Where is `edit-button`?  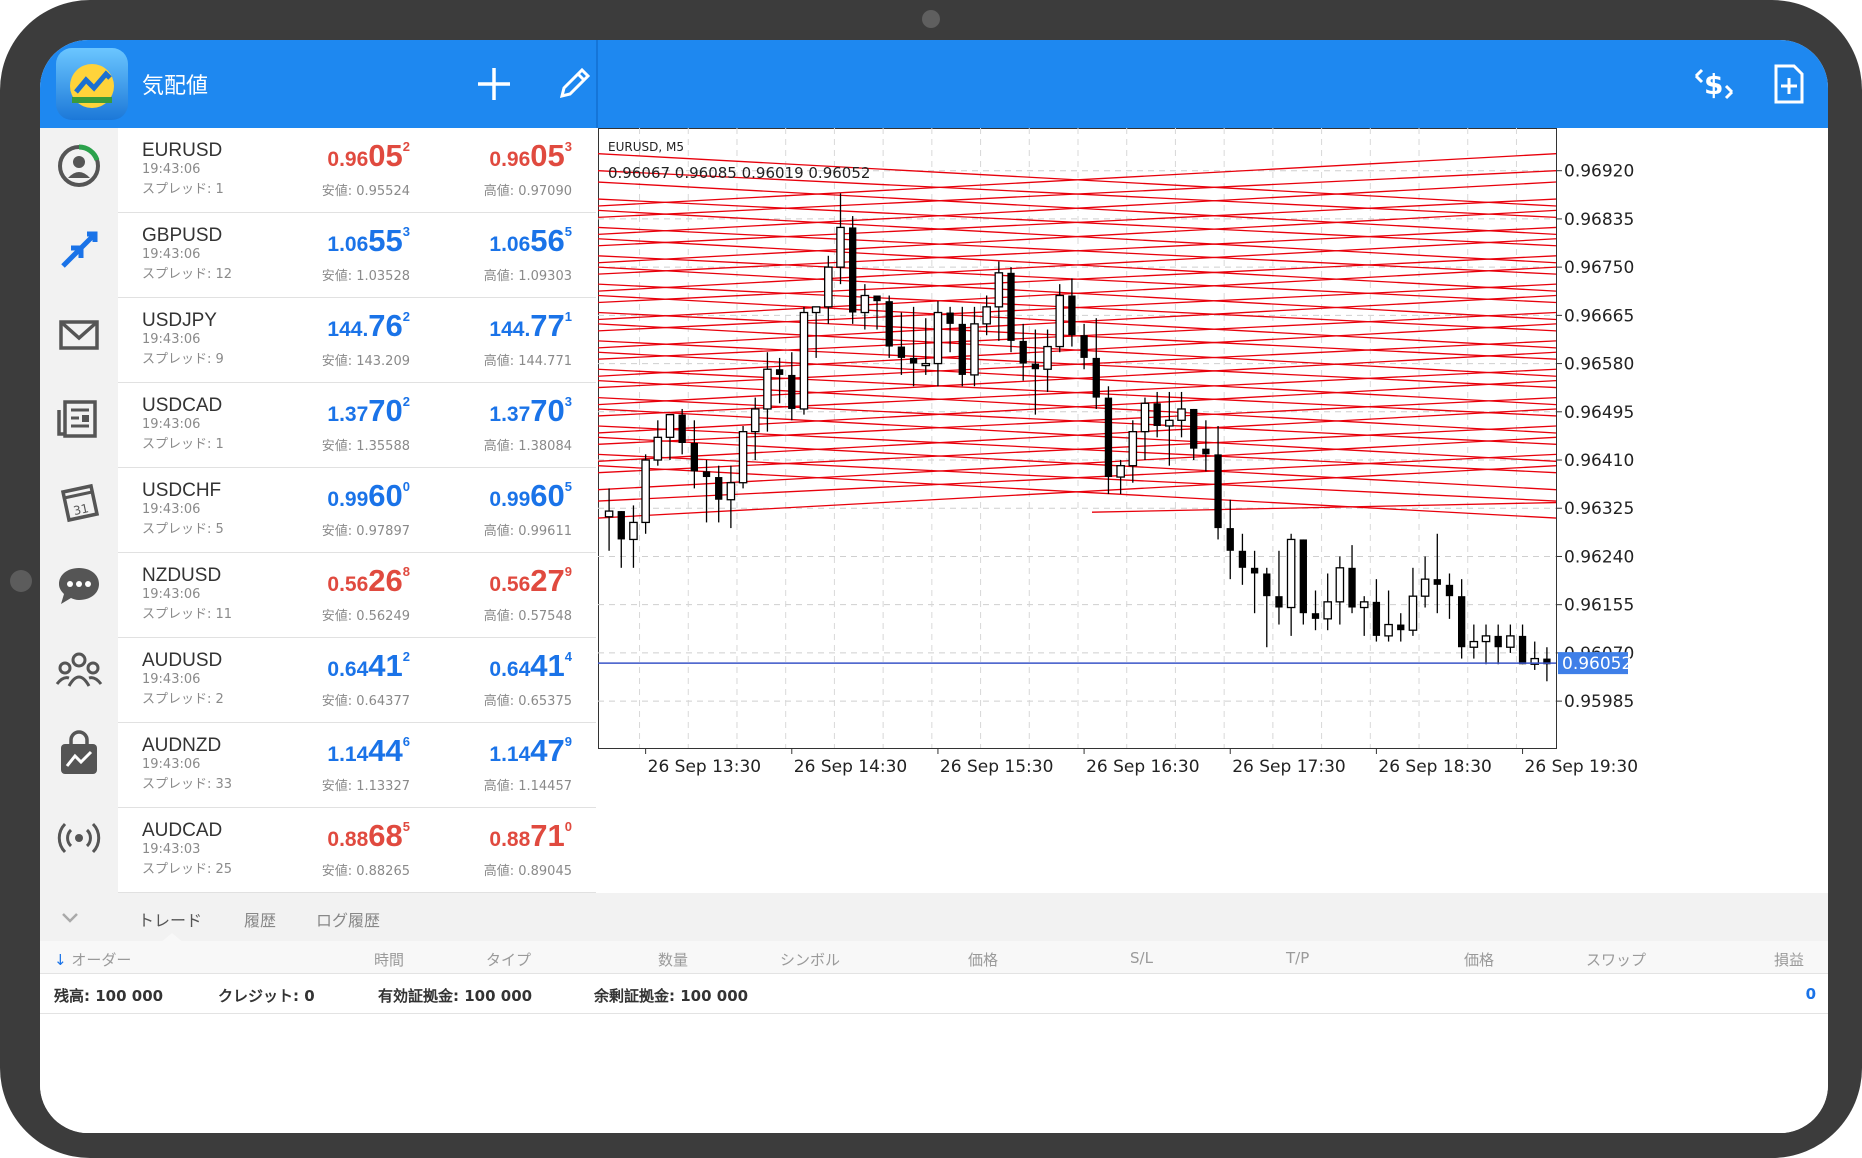
edit-button is located at coordinates (574, 84).